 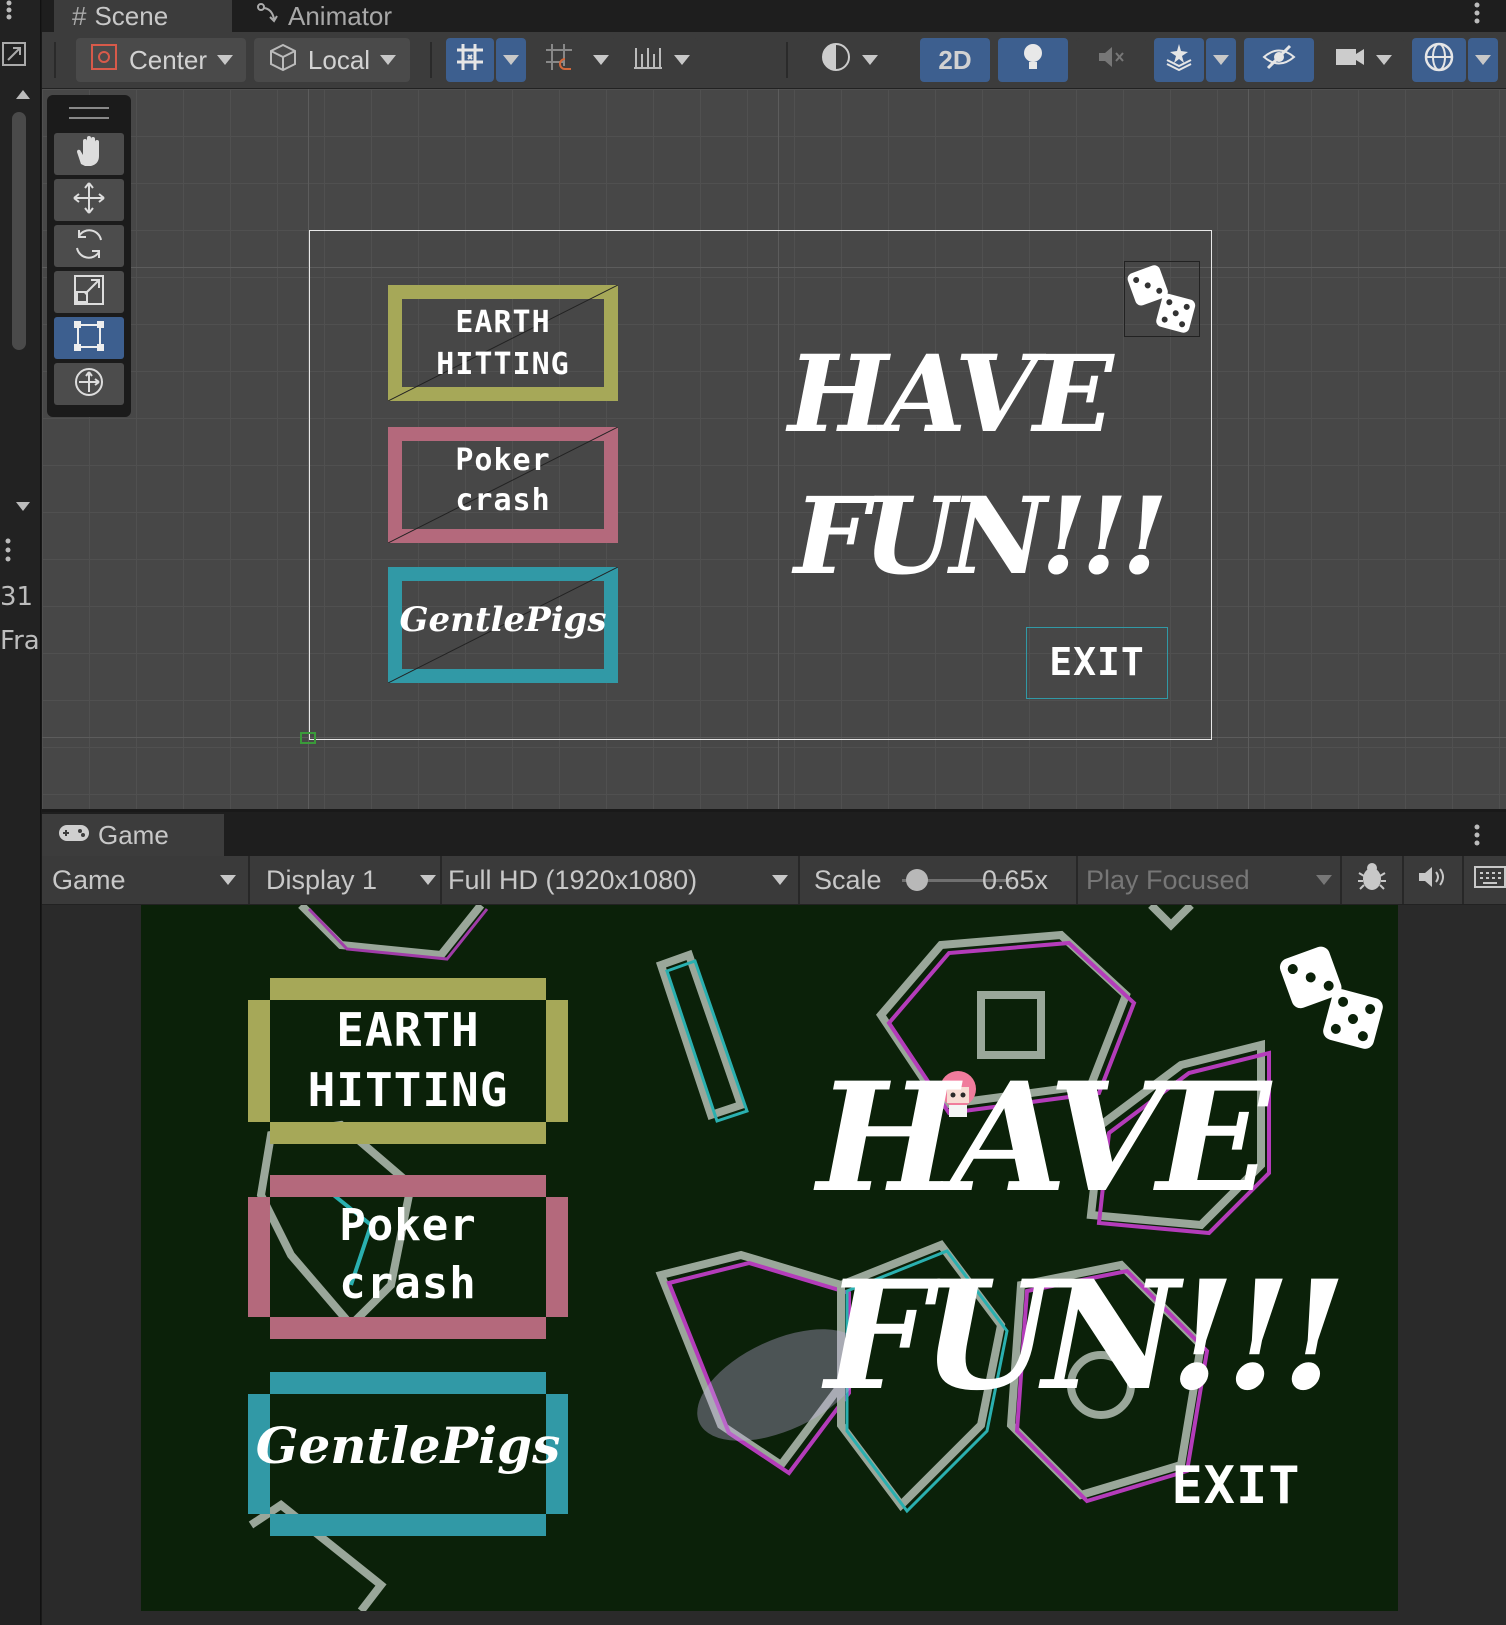 What do you see at coordinates (168, 59) in the screenshot?
I see `pivot-label: Center` at bounding box center [168, 59].